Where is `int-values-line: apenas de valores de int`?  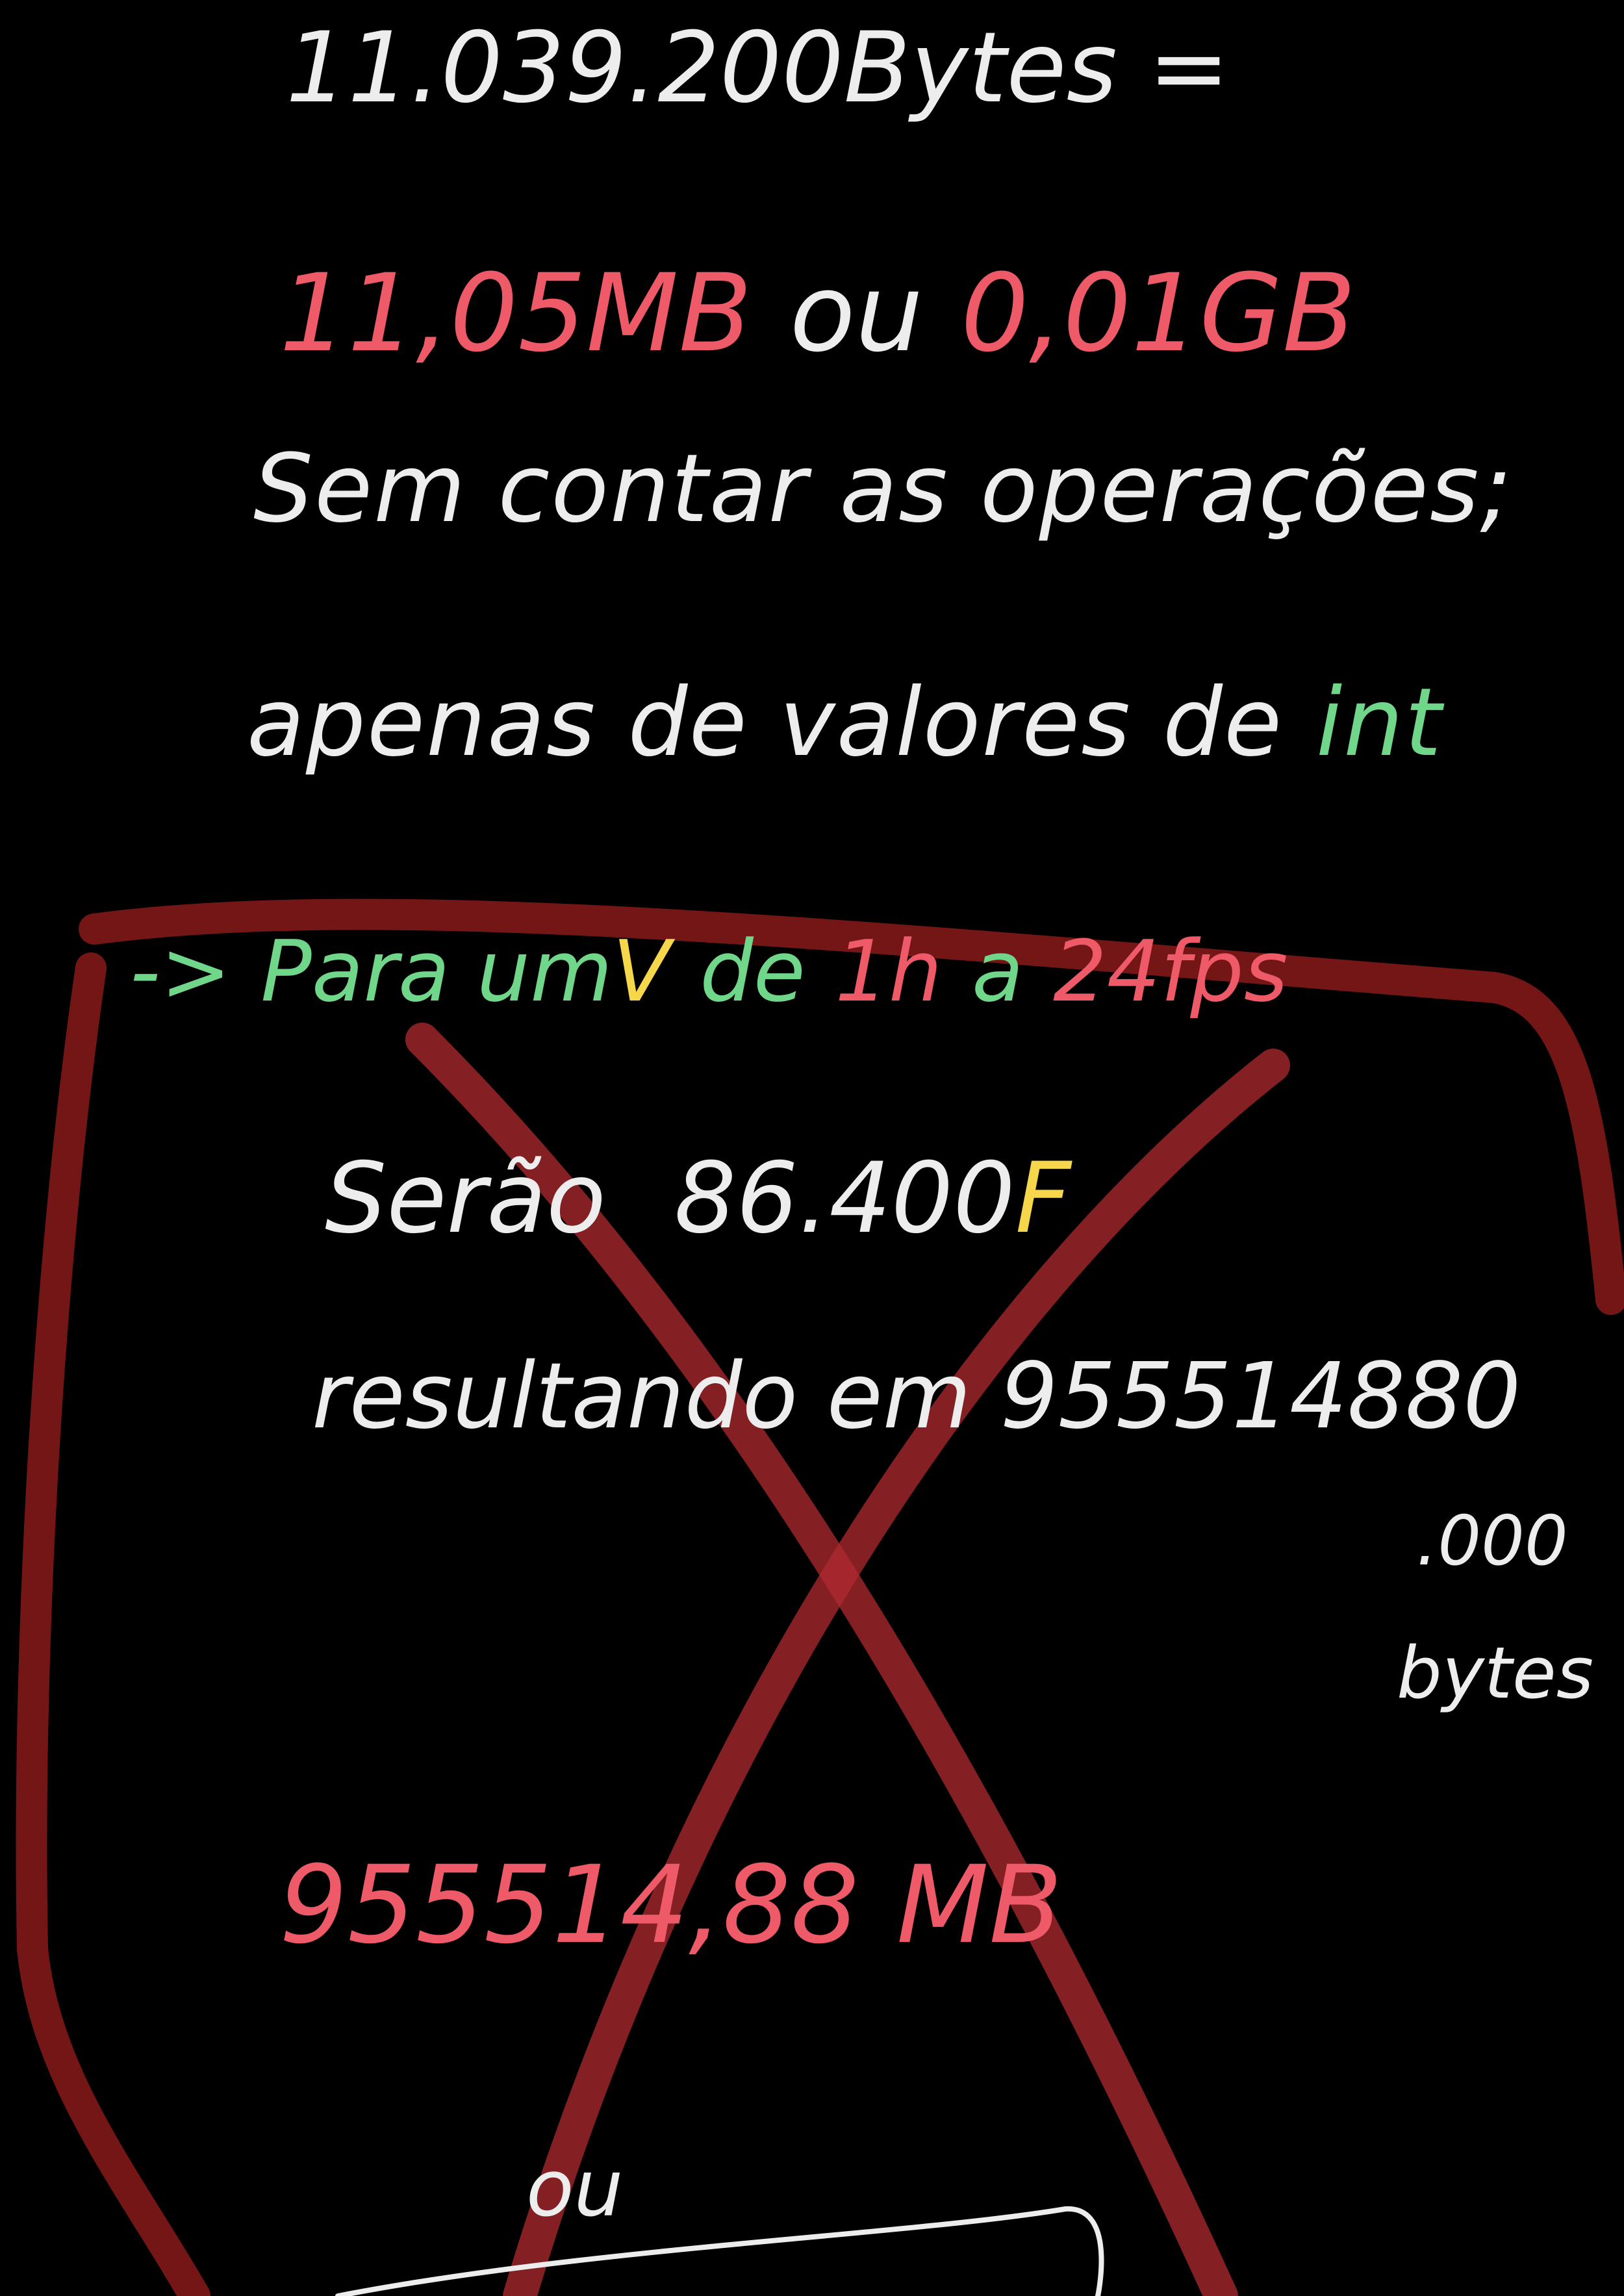 int-values-line: apenas de valores de int is located at coordinates (845, 723).